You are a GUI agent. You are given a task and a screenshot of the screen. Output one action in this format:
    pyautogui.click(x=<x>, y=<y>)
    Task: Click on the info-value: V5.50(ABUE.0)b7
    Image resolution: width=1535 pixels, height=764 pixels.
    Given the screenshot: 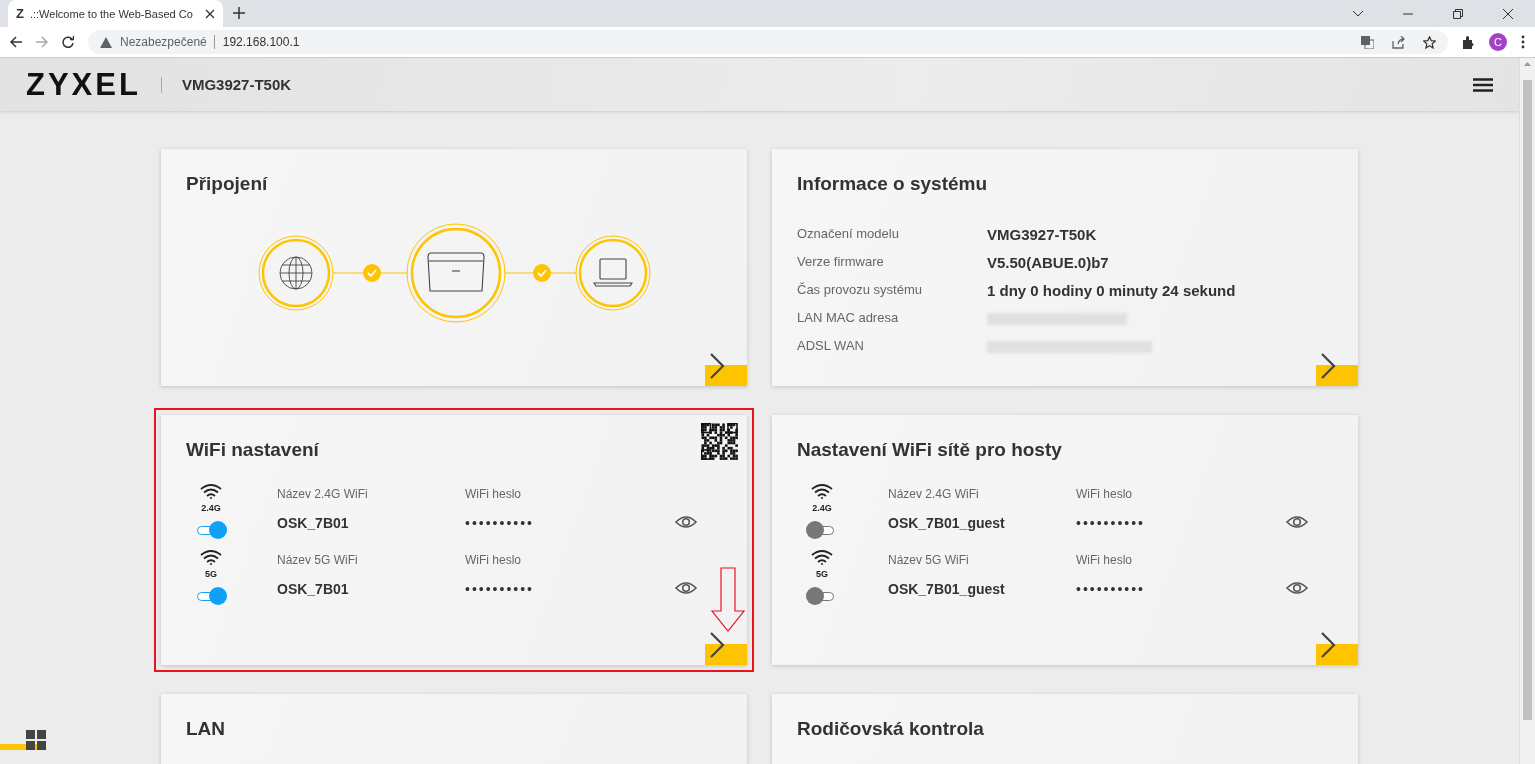 What is the action you would take?
    pyautogui.click(x=1048, y=263)
    